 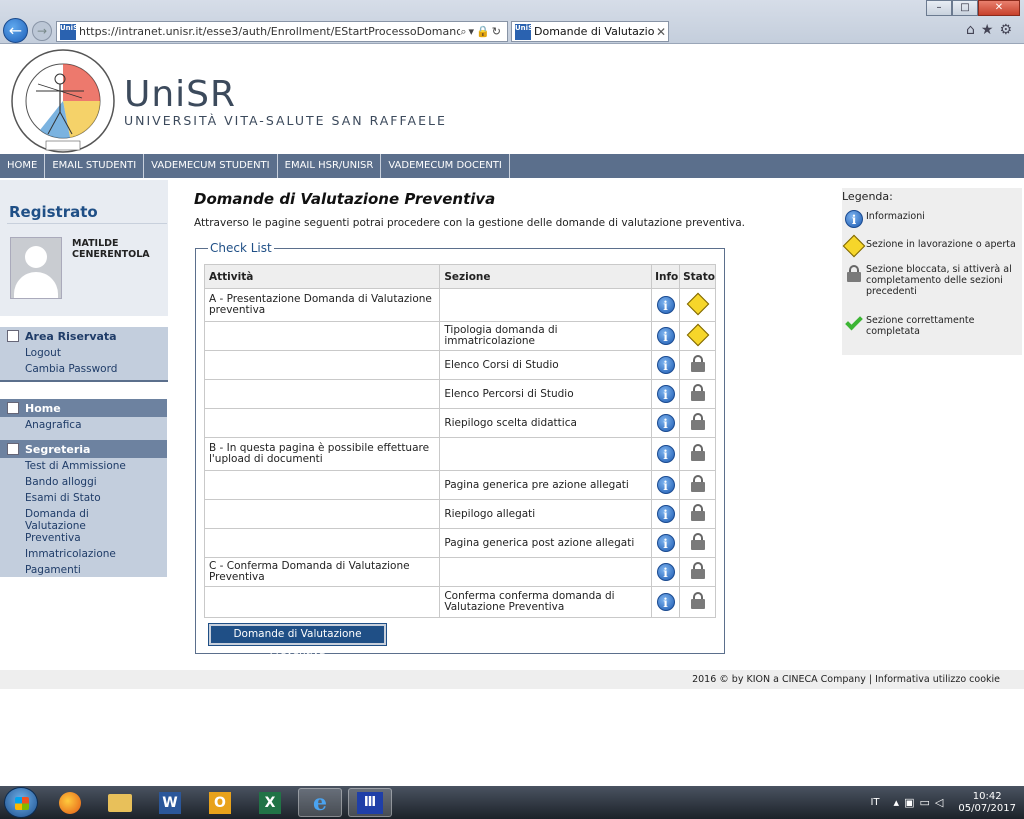 What do you see at coordinates (83, 482) in the screenshot?
I see `bando-alloggi-link: Bando alloggi` at bounding box center [83, 482].